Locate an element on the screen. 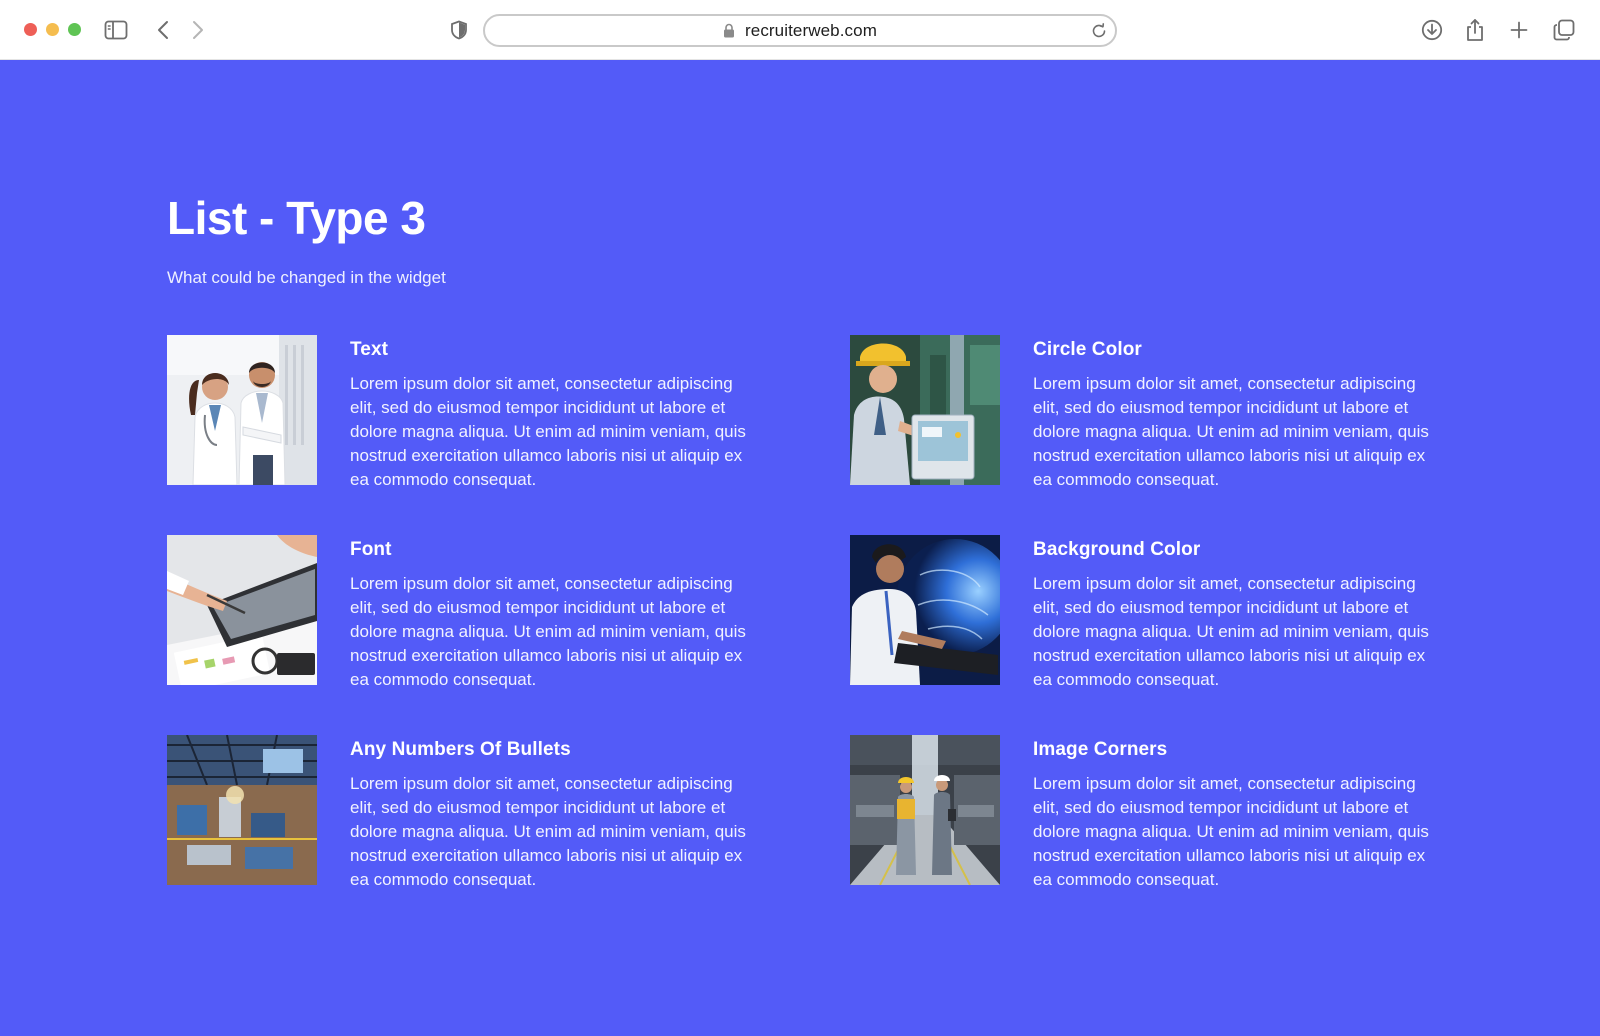  reload-icon is located at coordinates (1099, 31).